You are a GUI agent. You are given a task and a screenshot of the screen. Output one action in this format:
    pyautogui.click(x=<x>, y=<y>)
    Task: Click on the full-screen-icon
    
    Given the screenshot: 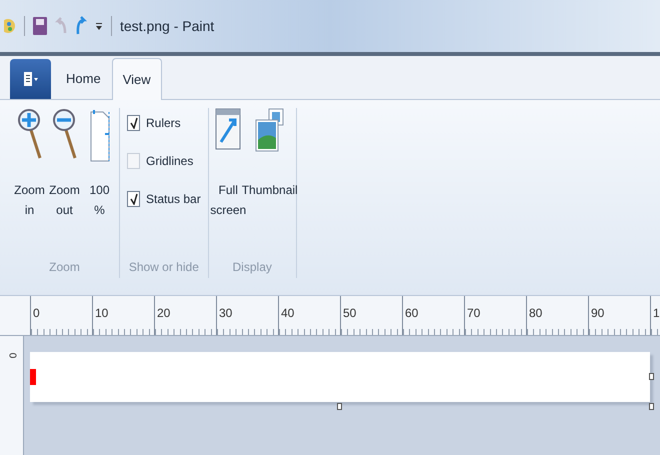 What is the action you would take?
    pyautogui.click(x=228, y=129)
    